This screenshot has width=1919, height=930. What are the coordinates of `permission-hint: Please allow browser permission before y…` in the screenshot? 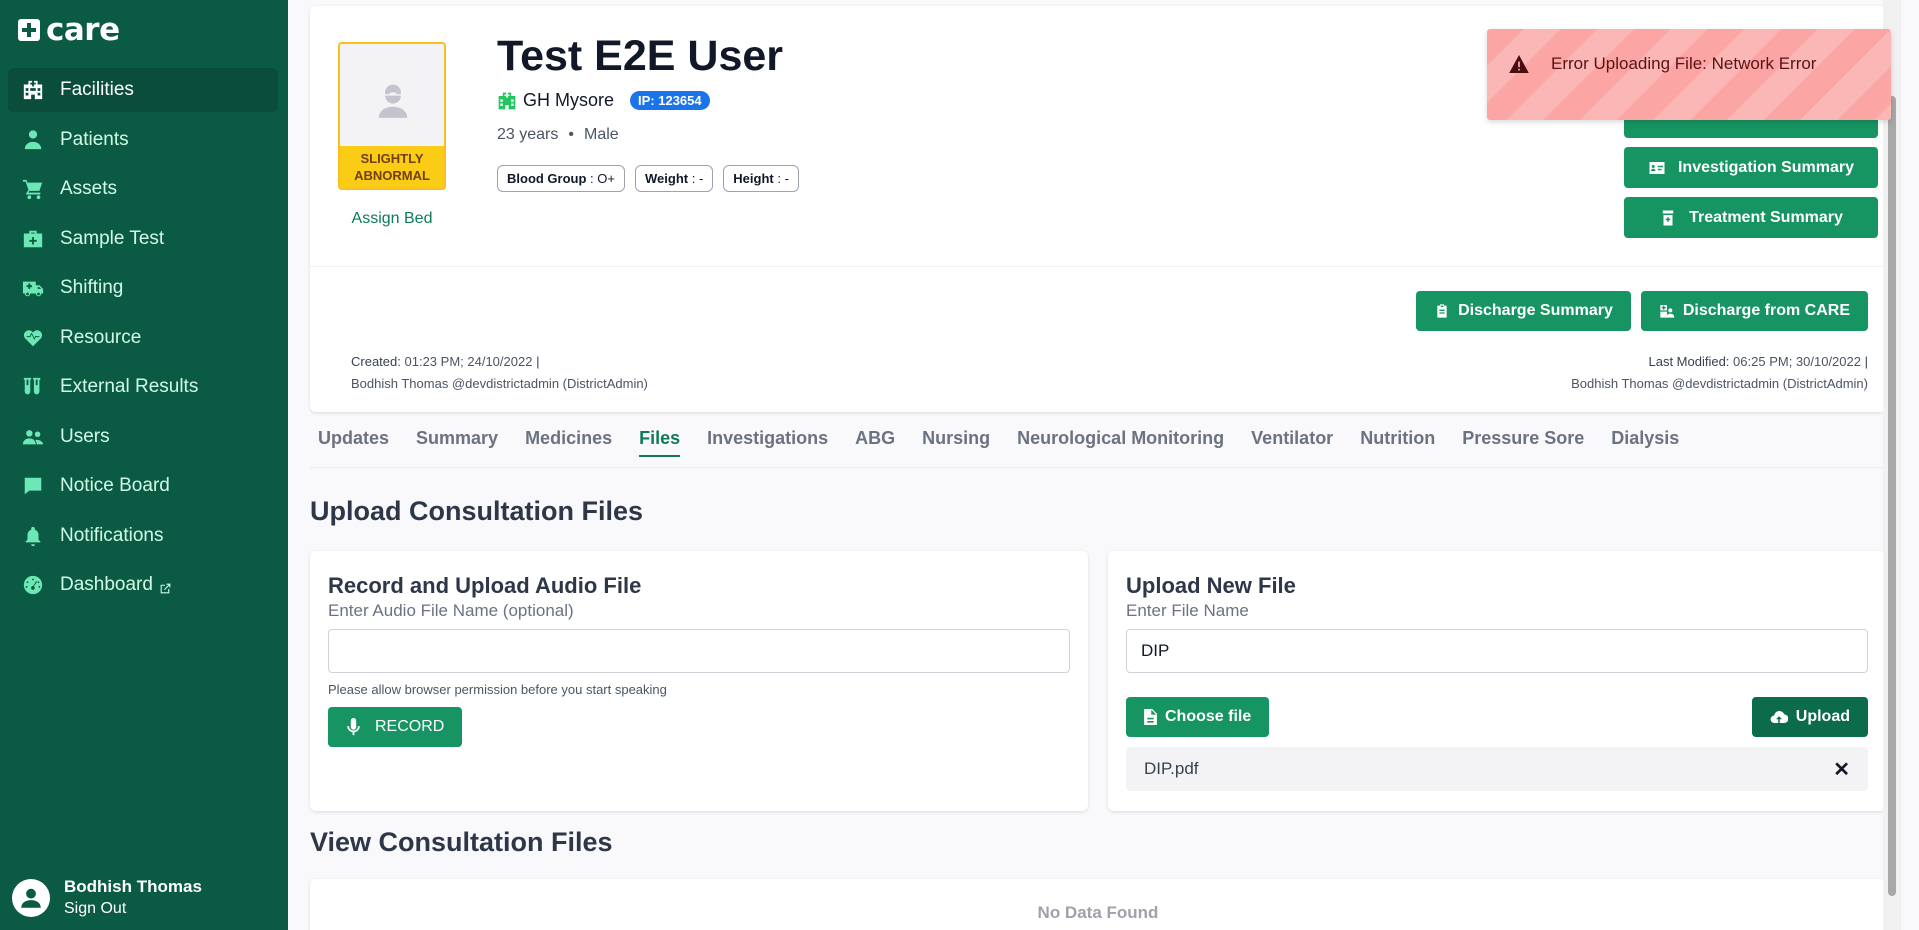 It's located at (497, 689).